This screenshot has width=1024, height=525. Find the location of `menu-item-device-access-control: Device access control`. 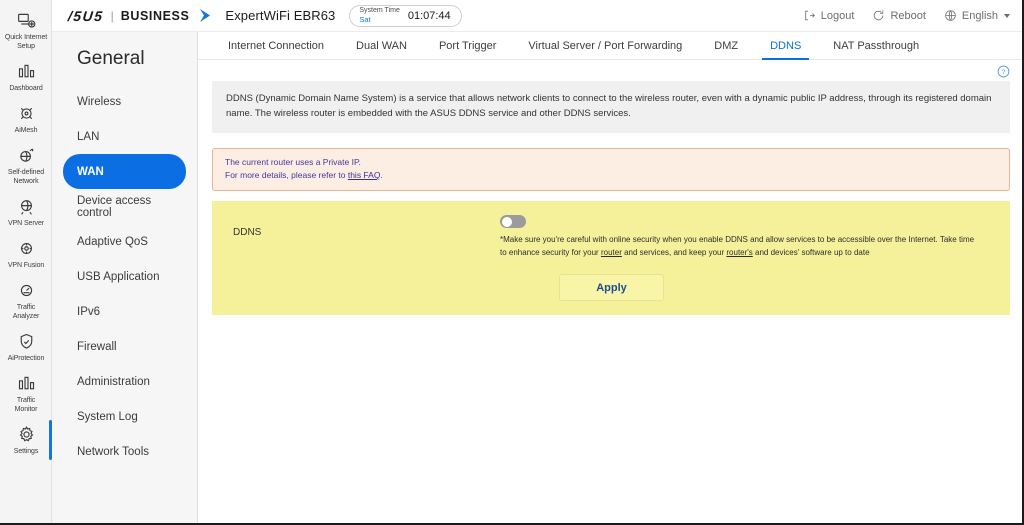

menu-item-device-access-control: Device access control is located at coordinates (124, 206).